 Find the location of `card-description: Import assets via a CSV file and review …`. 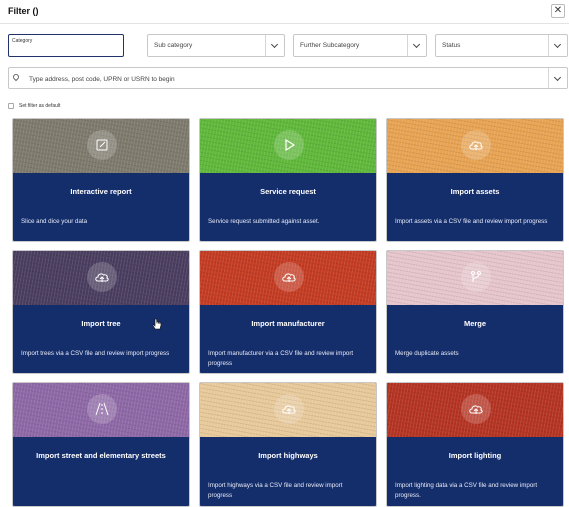

card-description: Import assets via a CSV file and review … is located at coordinates (471, 221).